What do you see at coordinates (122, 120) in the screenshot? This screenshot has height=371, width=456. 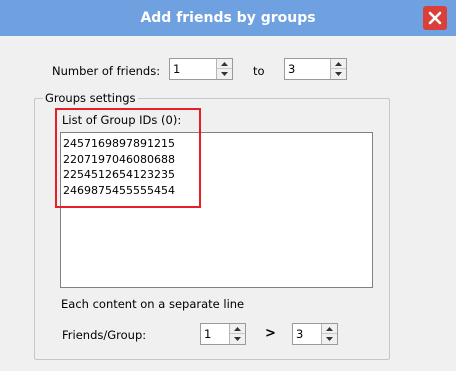 I see `group-ids-list-label: List of Group IDs (0):` at bounding box center [122, 120].